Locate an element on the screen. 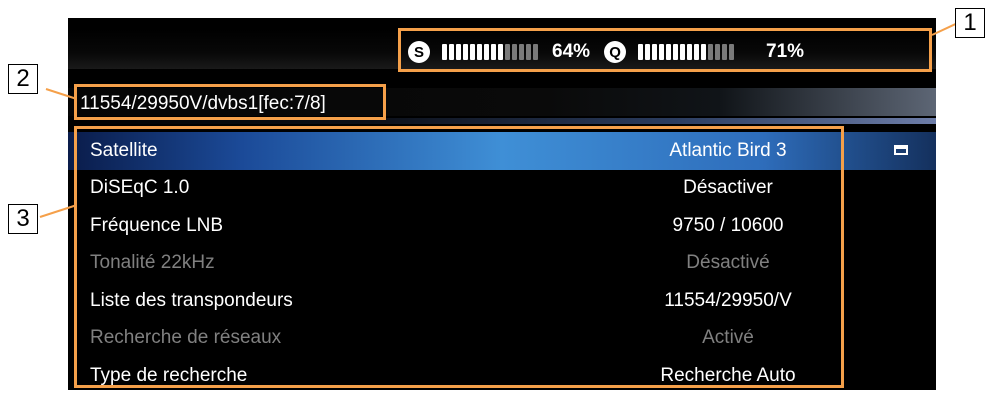  window-icon is located at coordinates (901, 150).